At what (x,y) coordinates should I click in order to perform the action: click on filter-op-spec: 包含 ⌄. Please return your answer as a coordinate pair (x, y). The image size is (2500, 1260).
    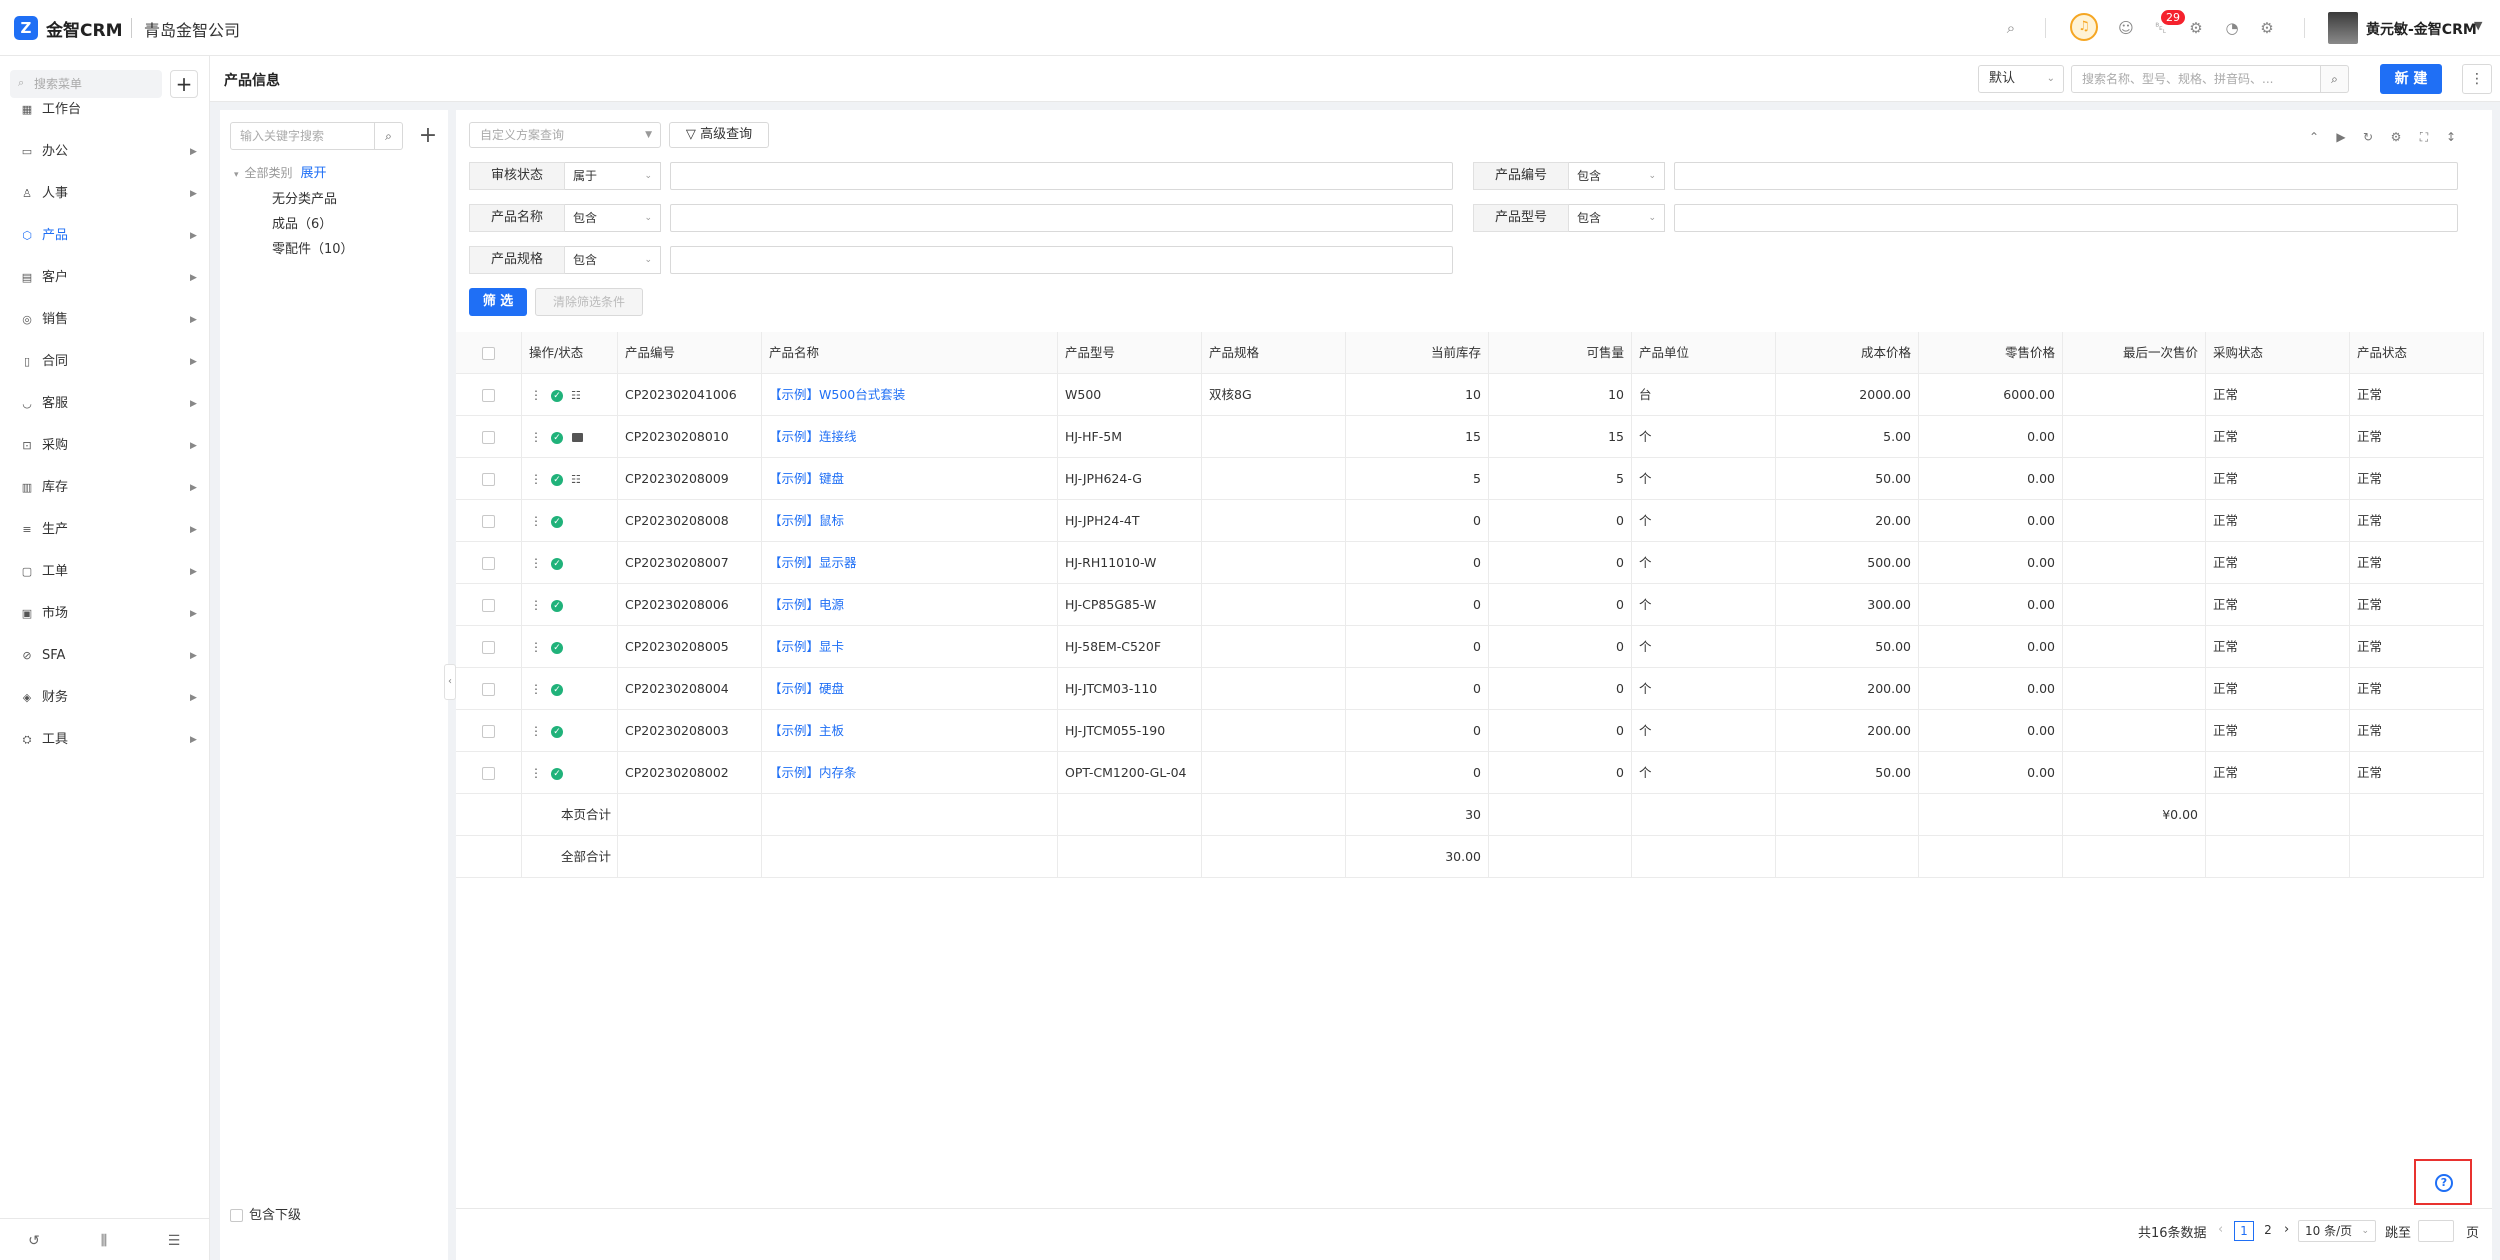
    Looking at the image, I should click on (613, 260).